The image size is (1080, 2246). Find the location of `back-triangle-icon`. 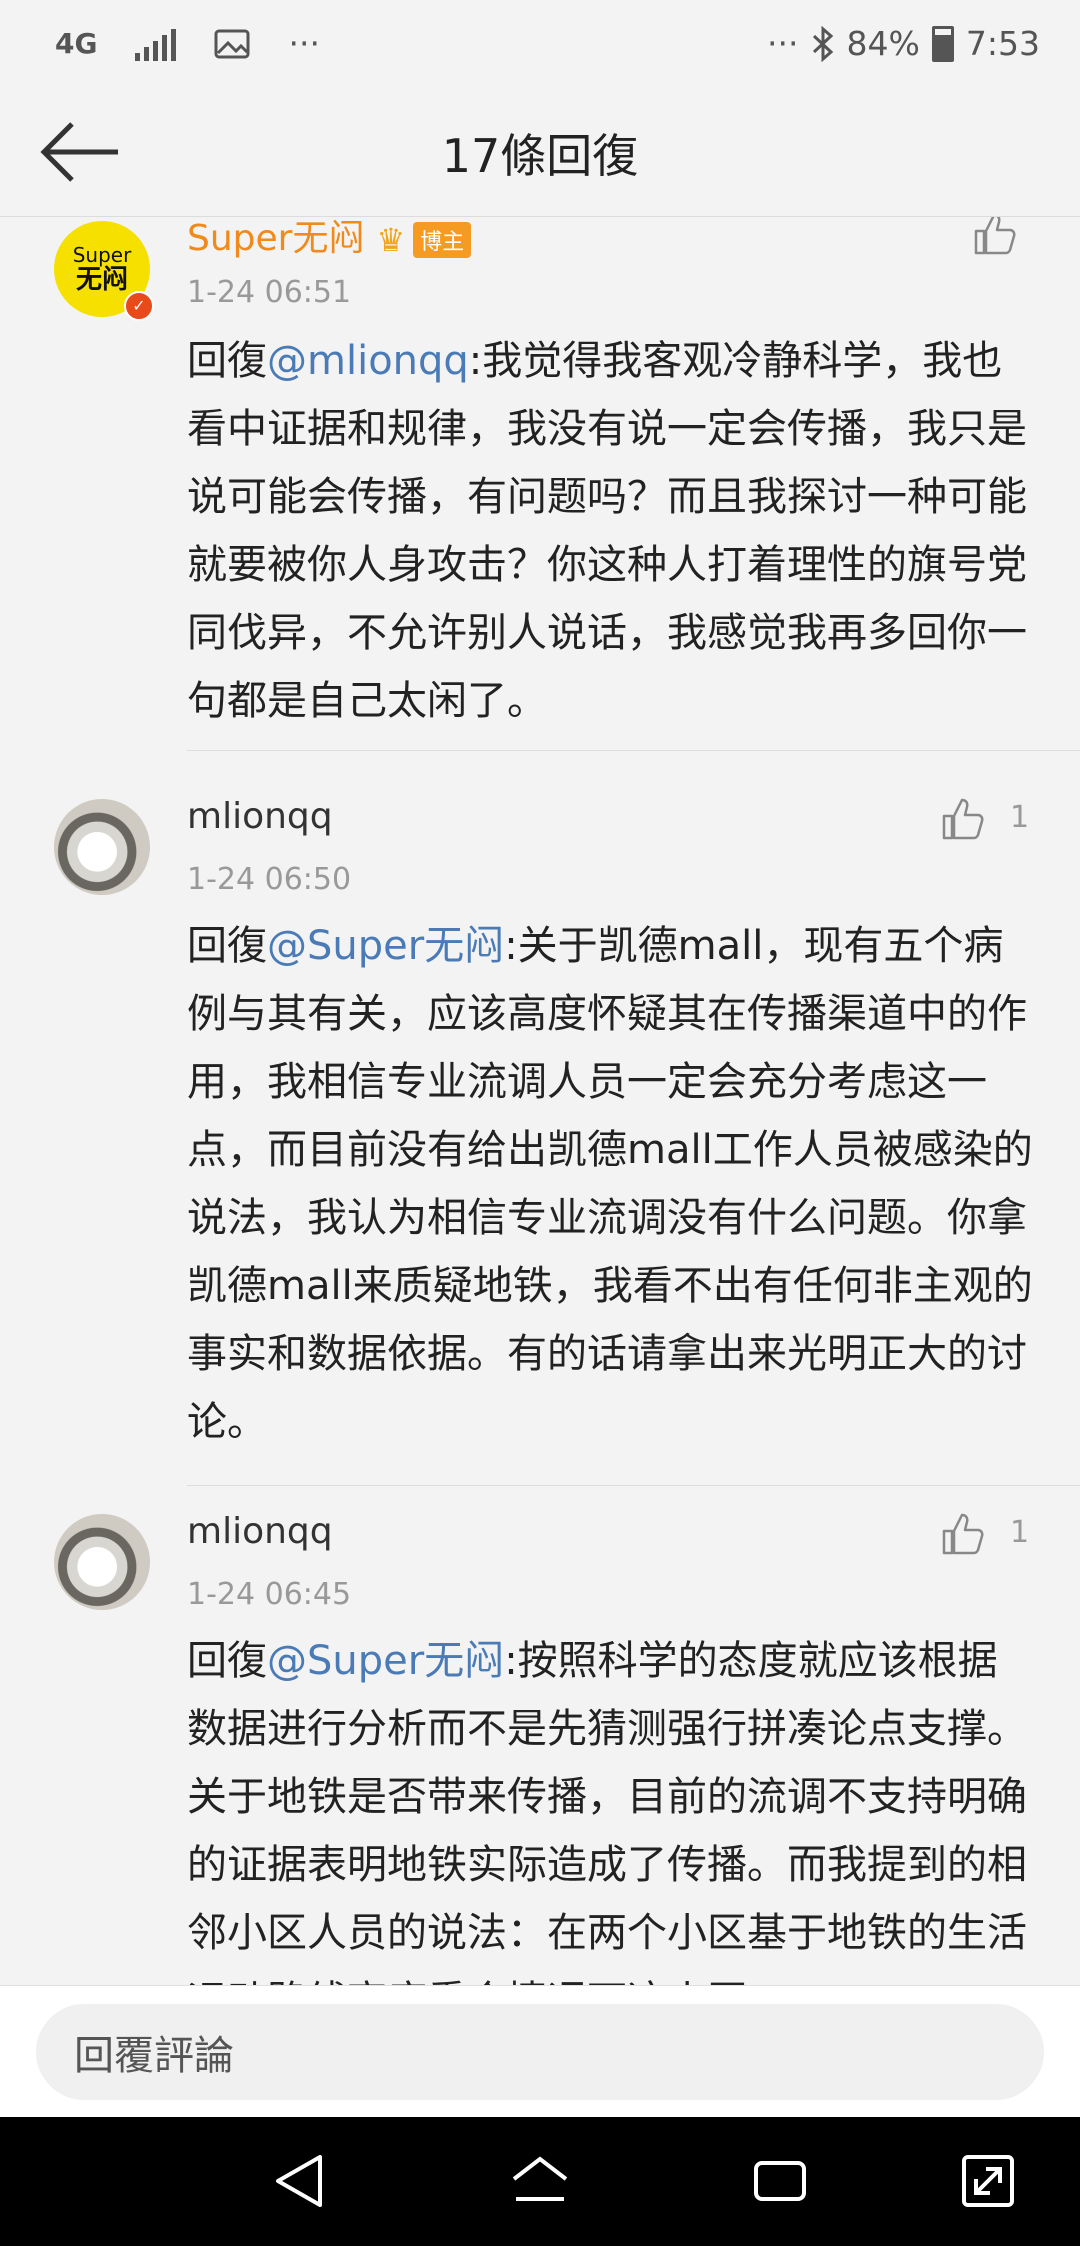

back-triangle-icon is located at coordinates (300, 2181).